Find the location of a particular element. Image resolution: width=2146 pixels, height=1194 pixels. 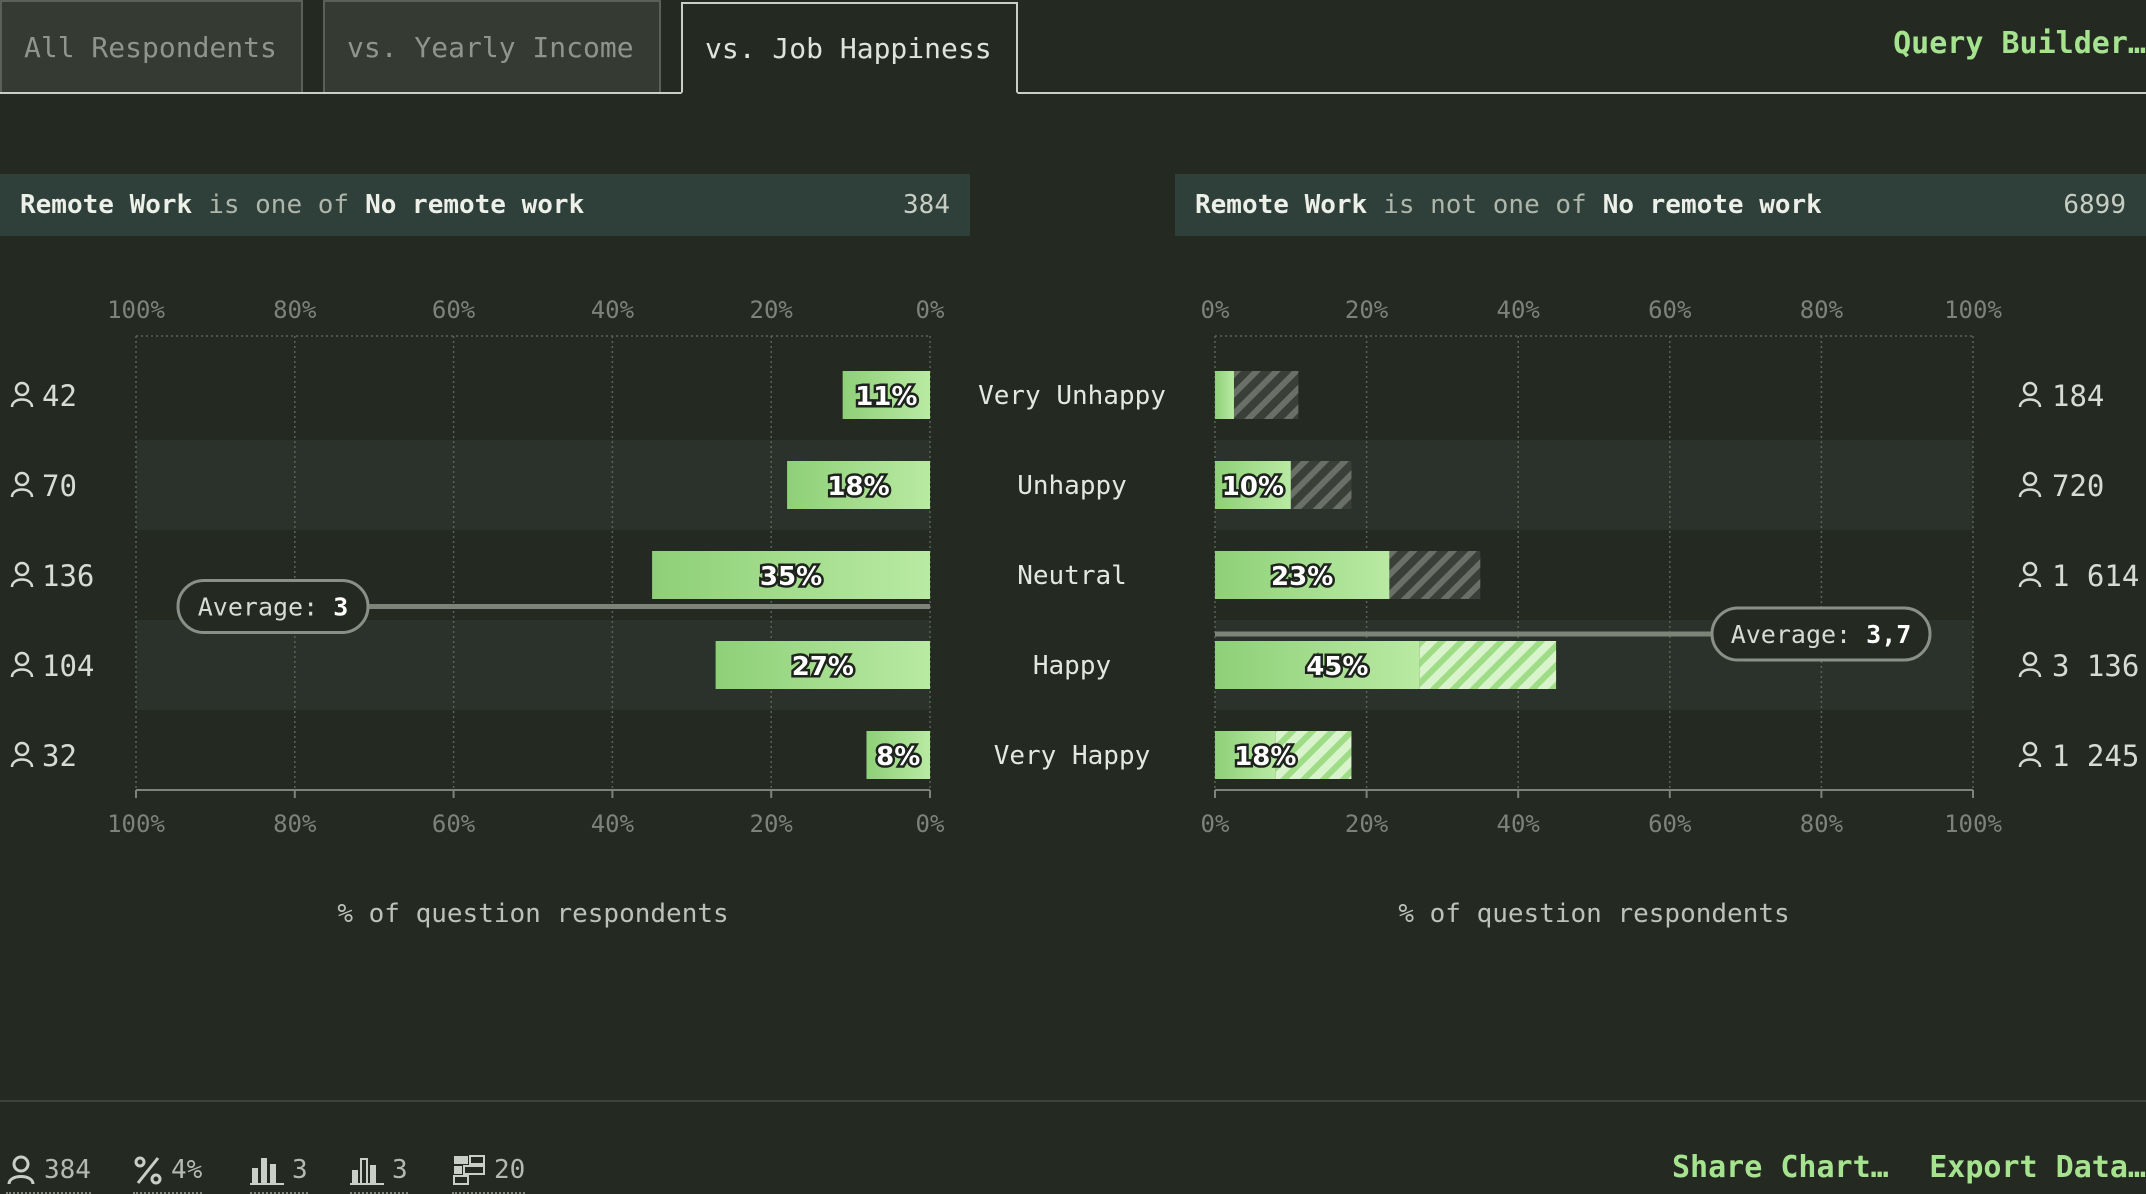

stat-grid-value: 20 is located at coordinates (510, 1170).